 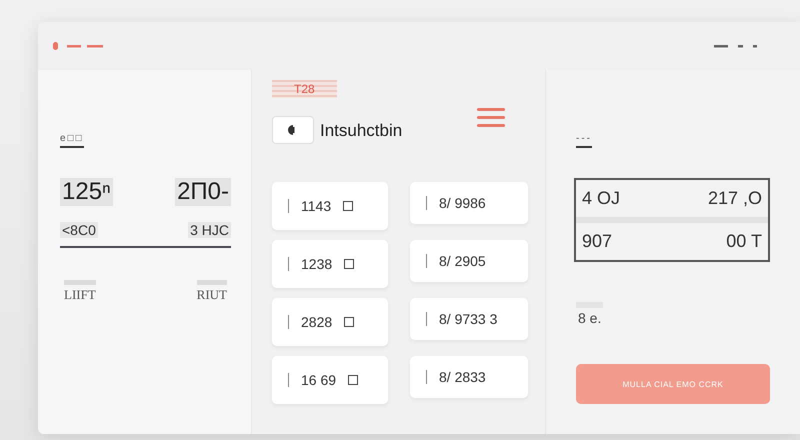 I want to click on list-card: 1143, so click(x=330, y=206).